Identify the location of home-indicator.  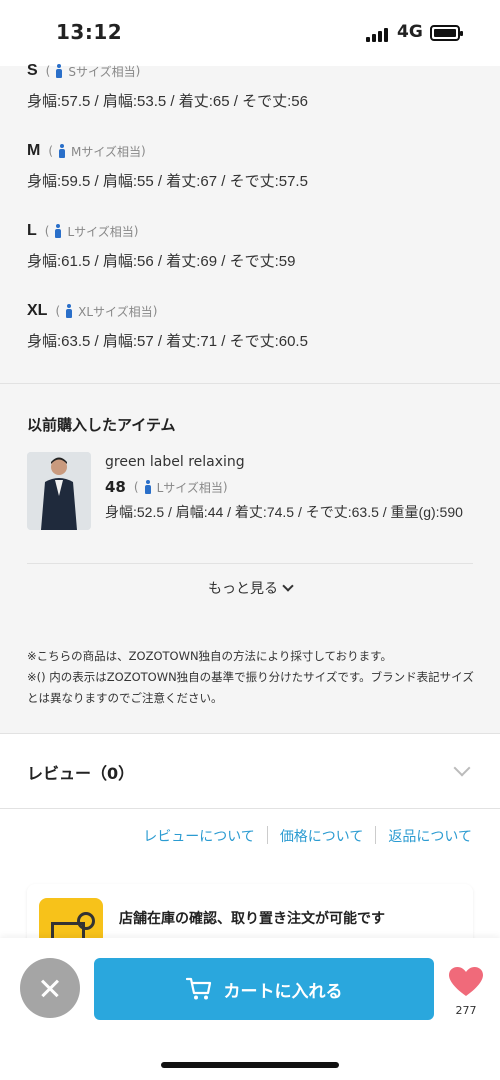
(250, 1065).